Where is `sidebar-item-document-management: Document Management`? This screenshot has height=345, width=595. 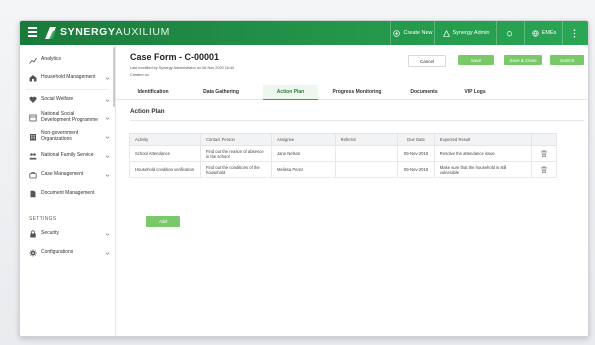
sidebar-item-document-management: Document Management is located at coordinates (67, 194).